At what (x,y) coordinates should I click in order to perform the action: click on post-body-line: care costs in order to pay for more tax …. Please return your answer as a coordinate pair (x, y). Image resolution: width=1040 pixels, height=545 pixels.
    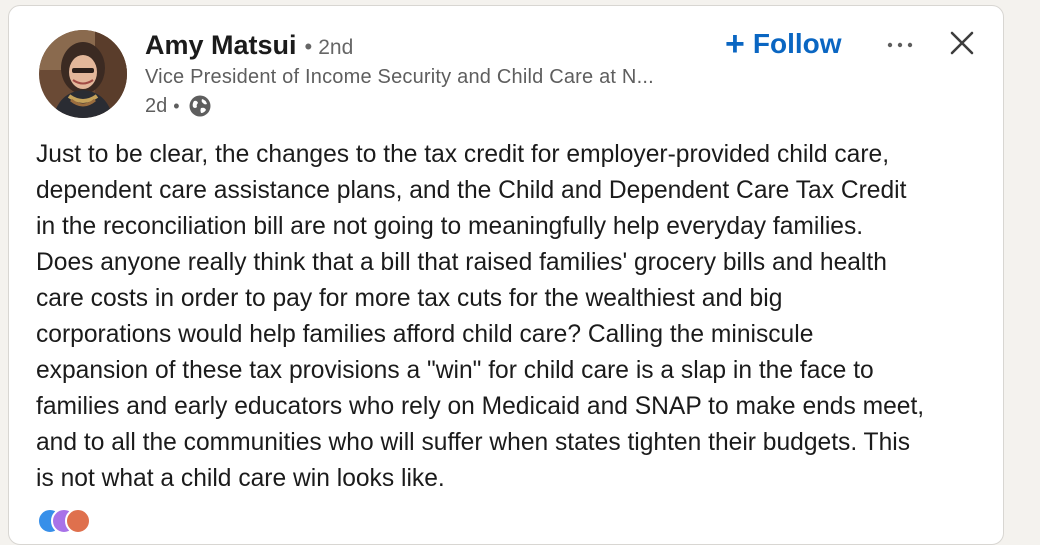
    Looking at the image, I should click on (409, 298).